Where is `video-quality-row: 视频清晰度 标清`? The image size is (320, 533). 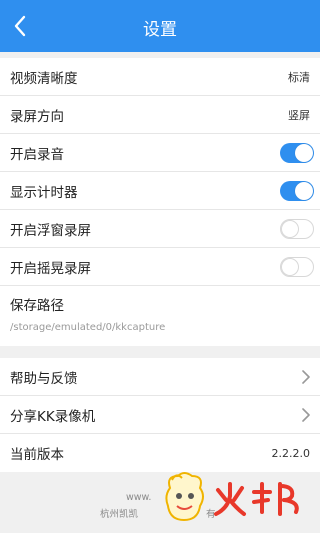
video-quality-row: 视频清晰度 标清 is located at coordinates (160, 77).